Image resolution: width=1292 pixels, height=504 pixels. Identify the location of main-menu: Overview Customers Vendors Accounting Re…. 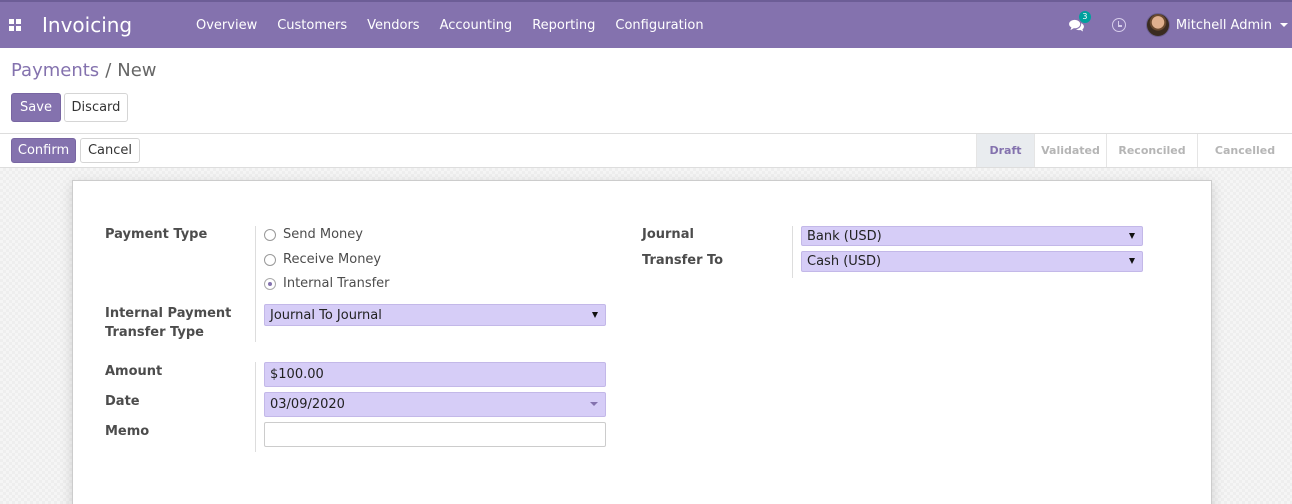
(450, 25).